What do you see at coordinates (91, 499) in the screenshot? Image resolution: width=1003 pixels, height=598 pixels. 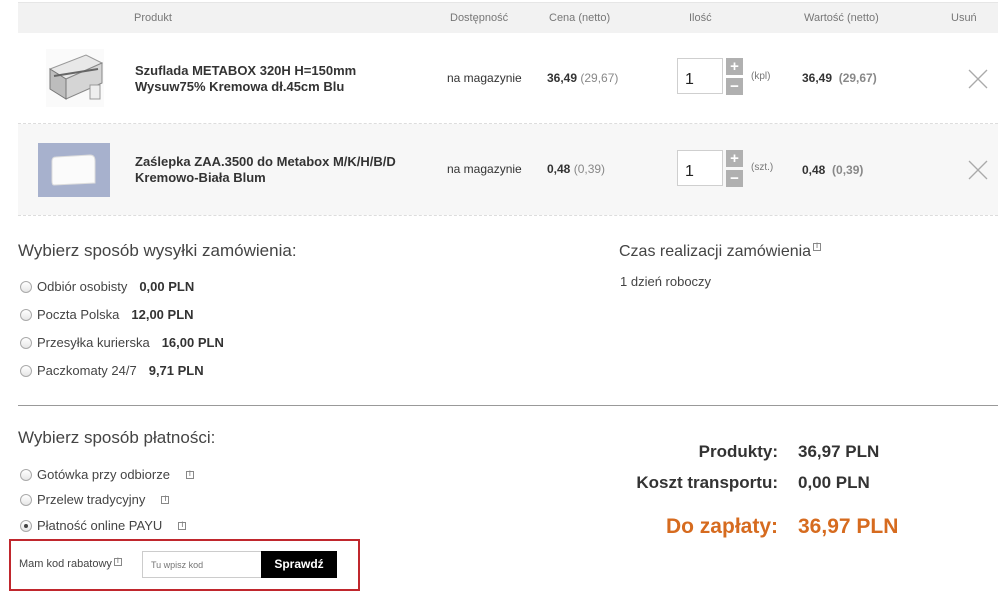 I see `payment-option-label: Przelew tradycyjny` at bounding box center [91, 499].